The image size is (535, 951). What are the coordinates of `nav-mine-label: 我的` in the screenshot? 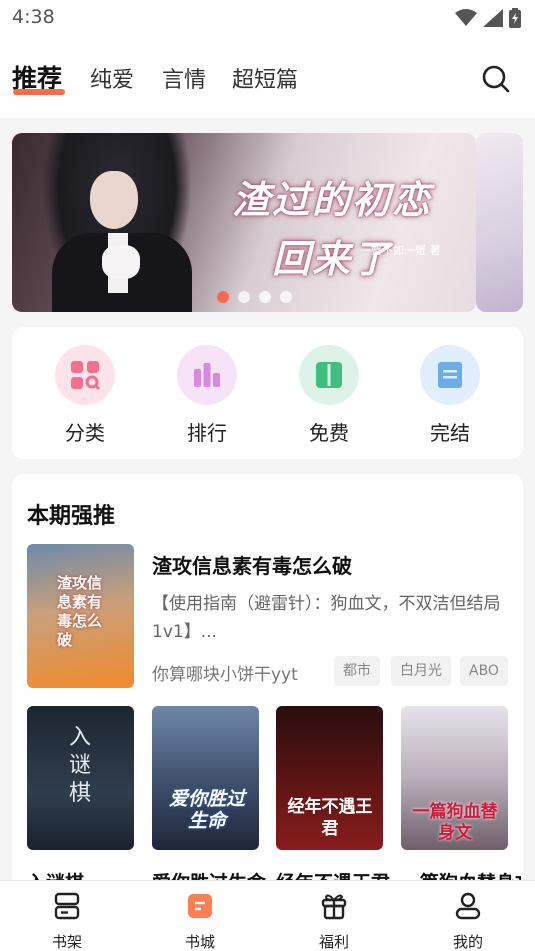 It's located at (467, 942).